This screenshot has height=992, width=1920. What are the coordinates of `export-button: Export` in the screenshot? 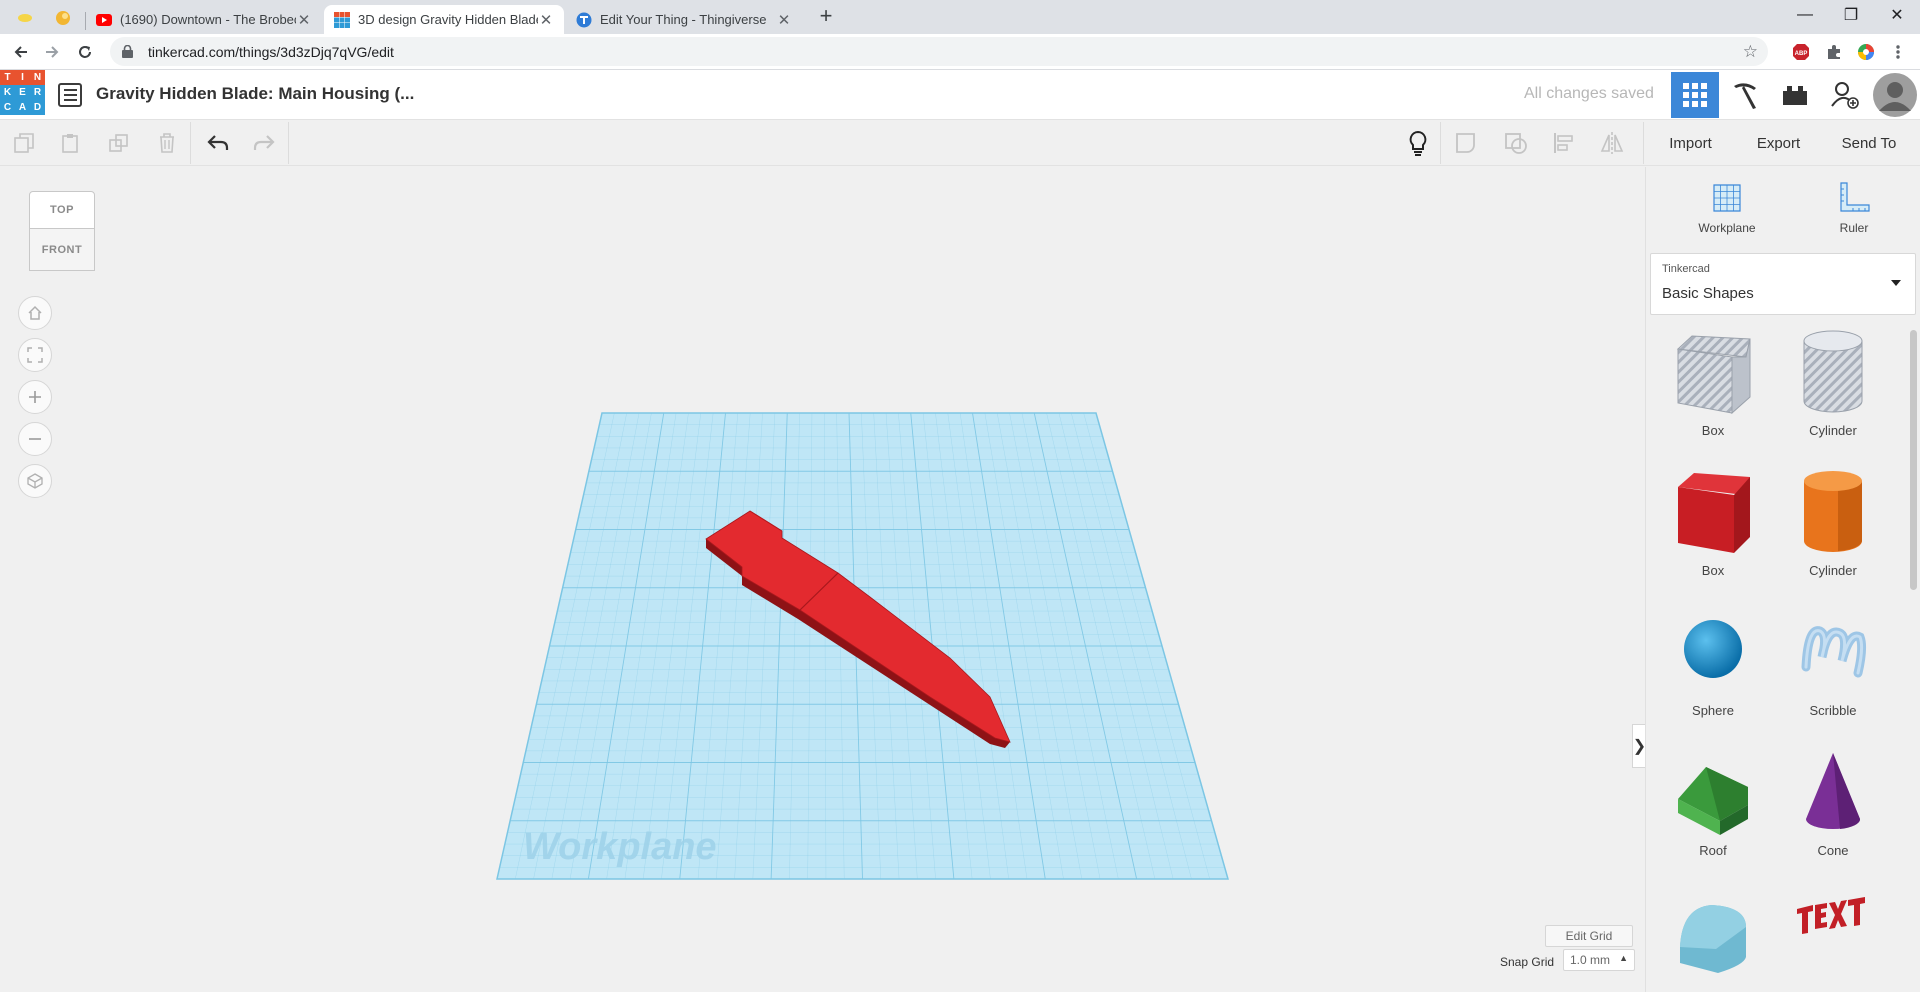 It's located at (1778, 143).